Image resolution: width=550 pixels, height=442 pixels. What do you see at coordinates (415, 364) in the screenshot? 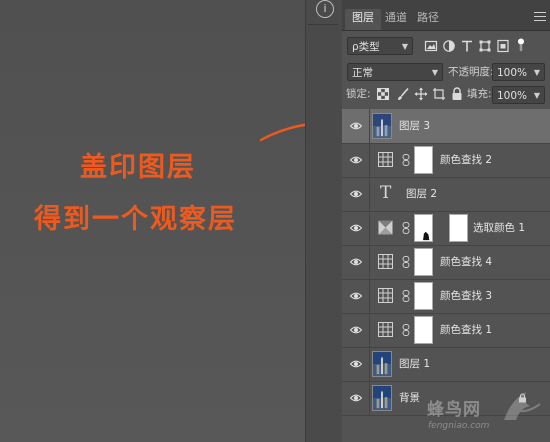
I see `layer-name: 图层 1` at bounding box center [415, 364].